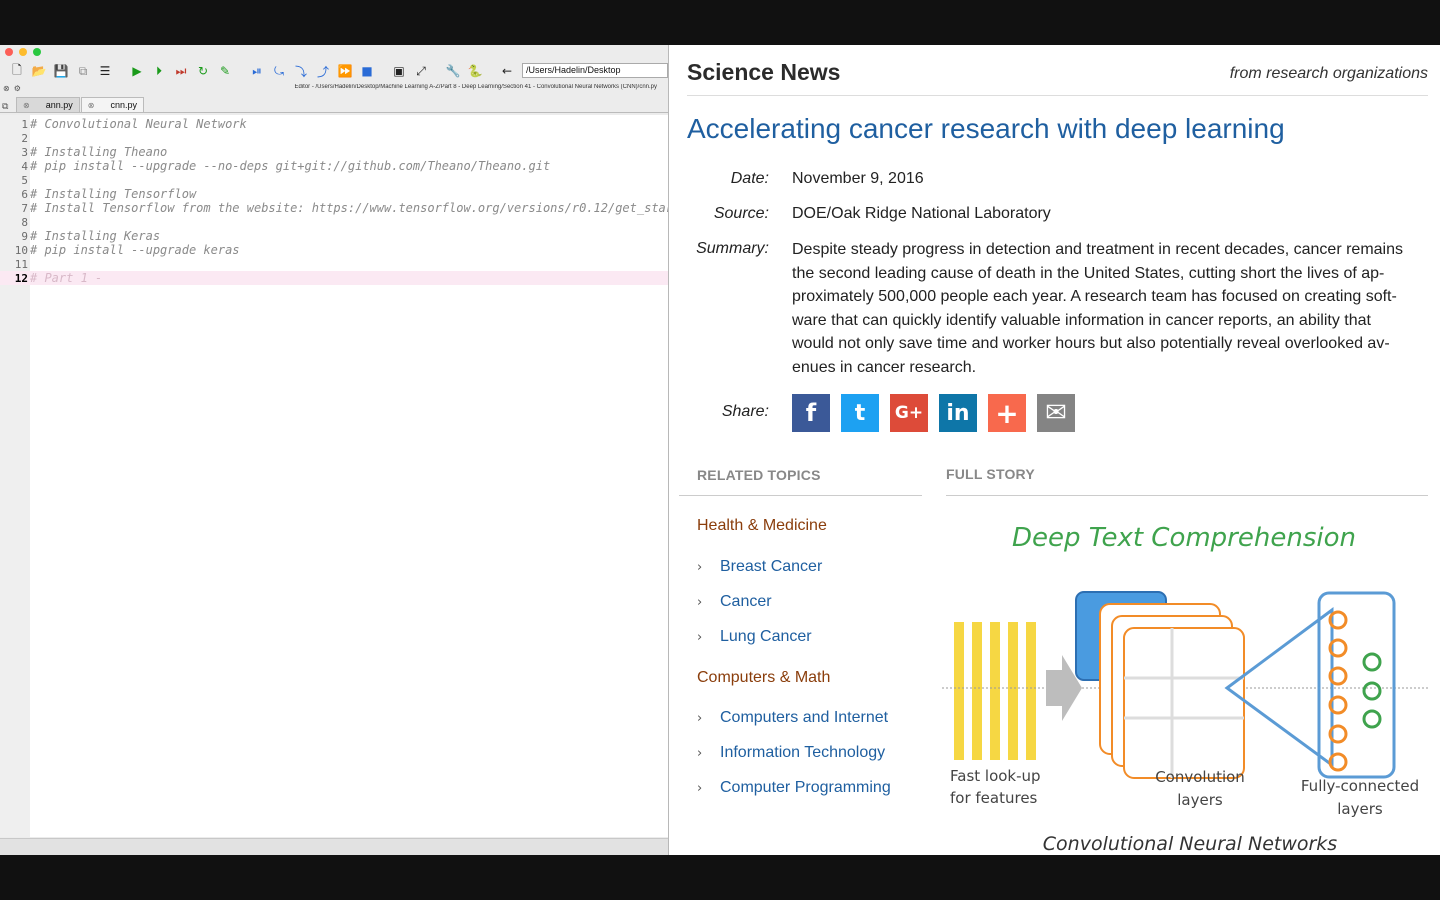 This screenshot has height=900, width=1440. Describe the element at coordinates (225, 71) in the screenshot. I see `debug-run-icon: ✎` at that location.